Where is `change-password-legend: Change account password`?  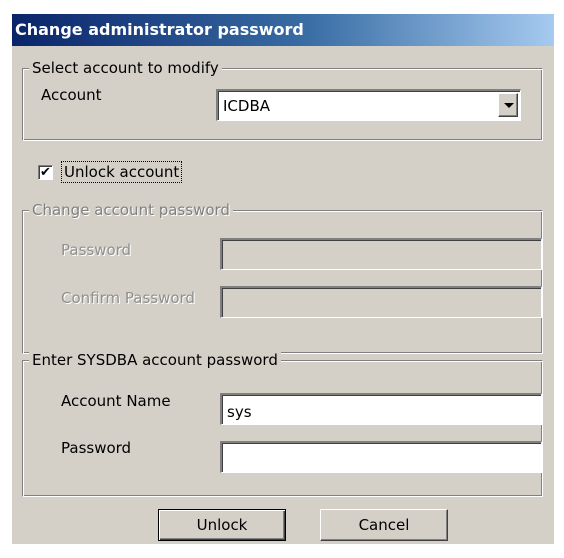 change-password-legend: Change account password is located at coordinates (131, 210).